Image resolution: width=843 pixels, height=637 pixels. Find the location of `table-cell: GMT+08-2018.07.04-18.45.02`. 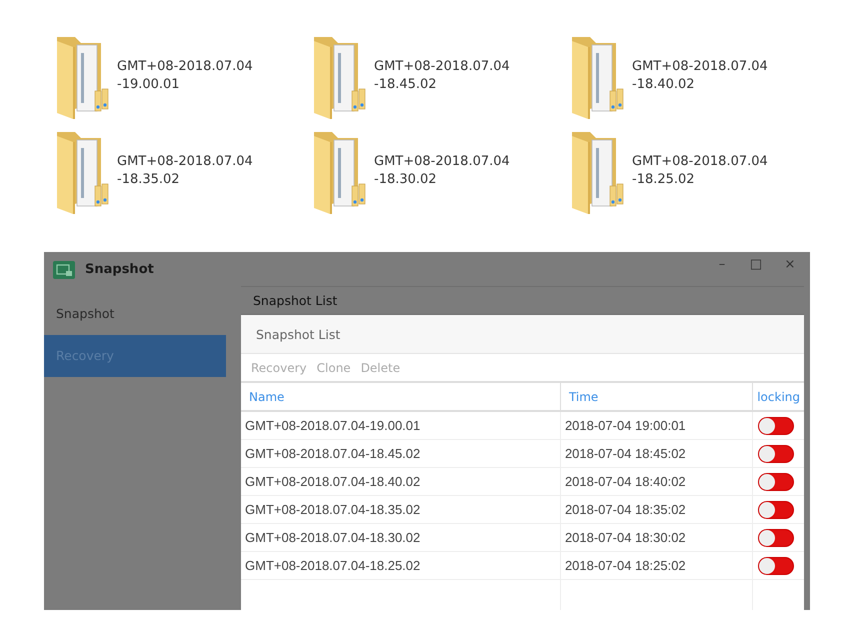

table-cell: GMT+08-2018.07.04-18.45.02 is located at coordinates (400, 454).